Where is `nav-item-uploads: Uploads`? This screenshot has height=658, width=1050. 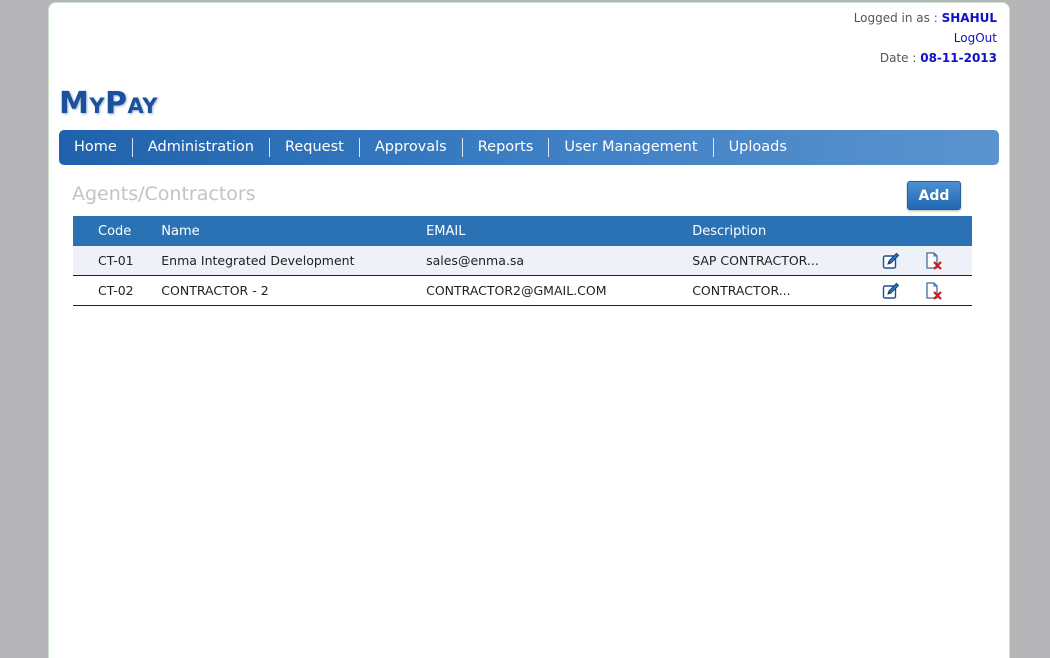
nav-item-uploads: Uploads is located at coordinates (757, 147).